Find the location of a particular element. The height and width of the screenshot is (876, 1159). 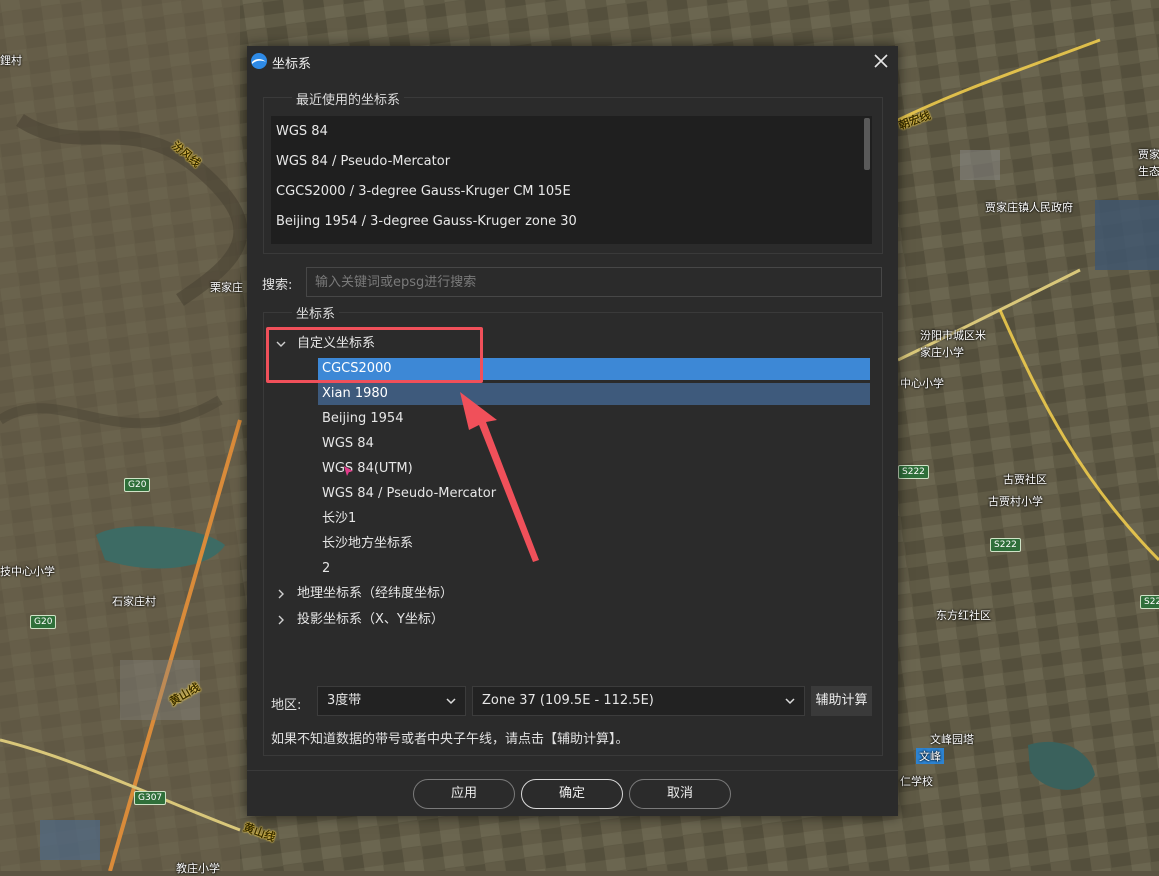

tree-item: 2 is located at coordinates (594, 569).